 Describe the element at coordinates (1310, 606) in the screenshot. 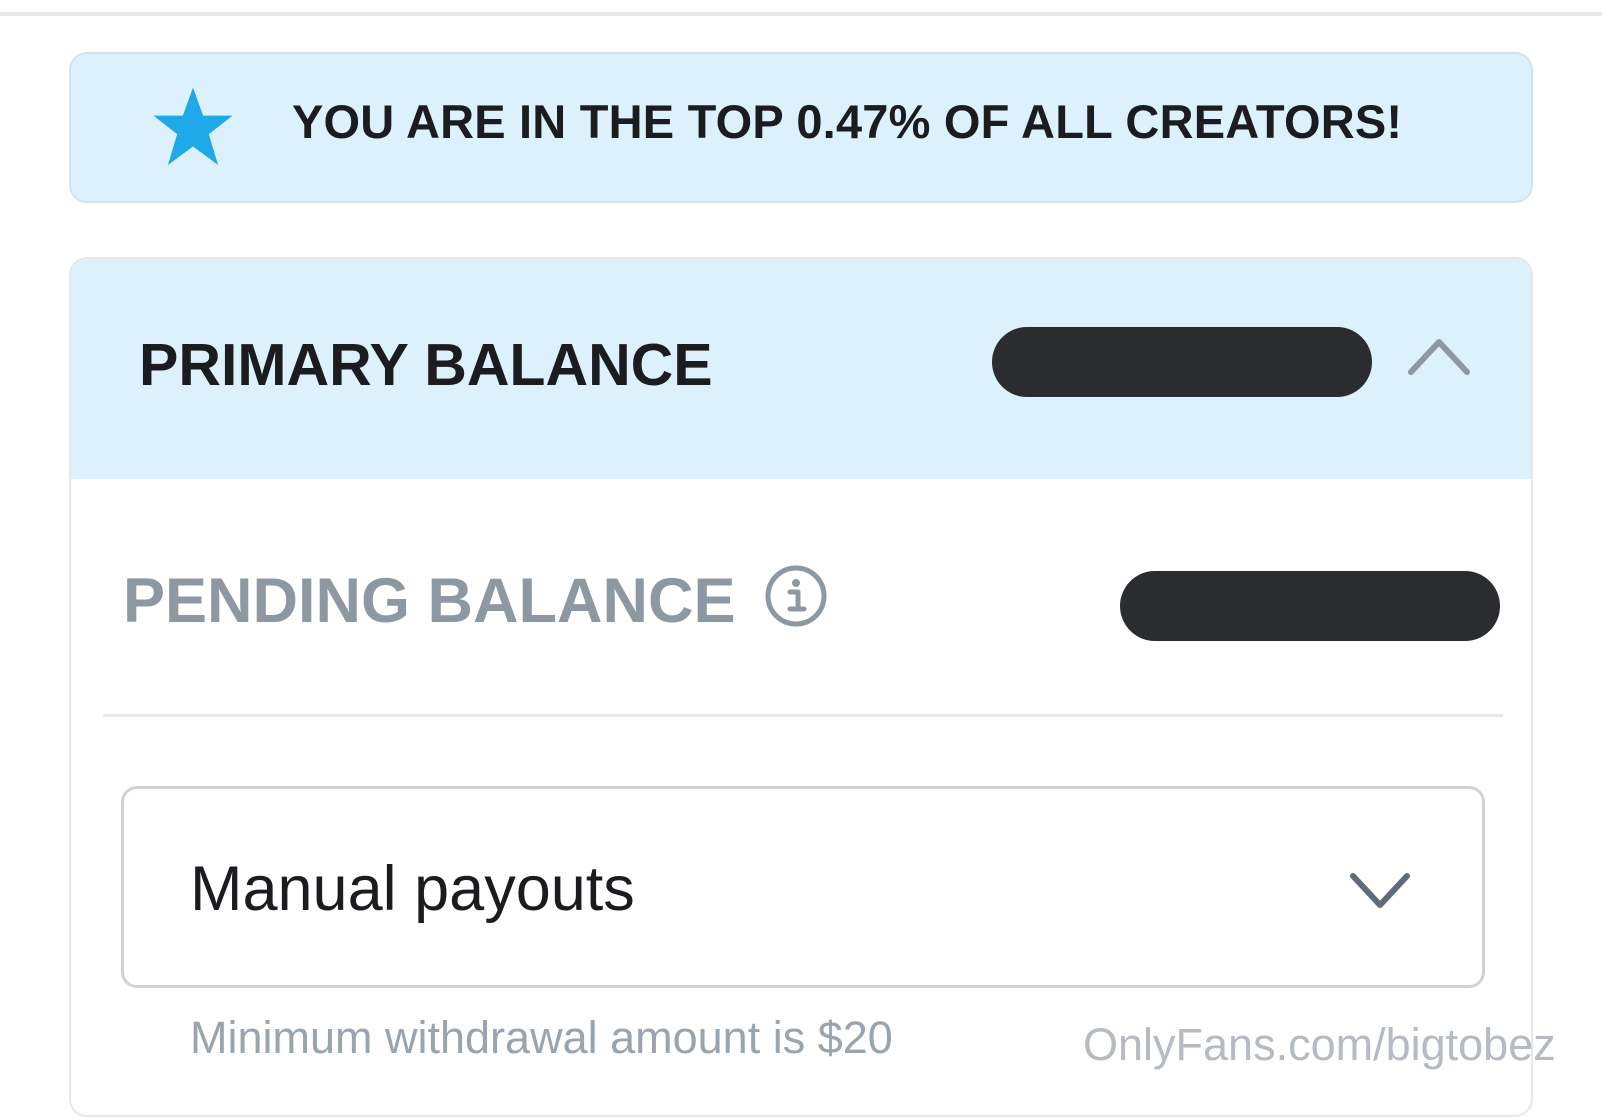

I see `pending-balance-amount-redacted` at that location.